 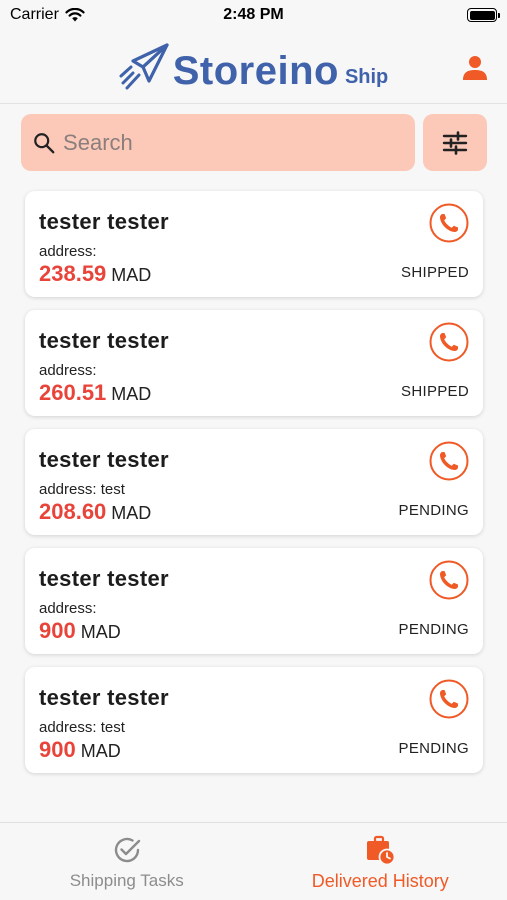 I want to click on search-row, so click(x=253, y=137).